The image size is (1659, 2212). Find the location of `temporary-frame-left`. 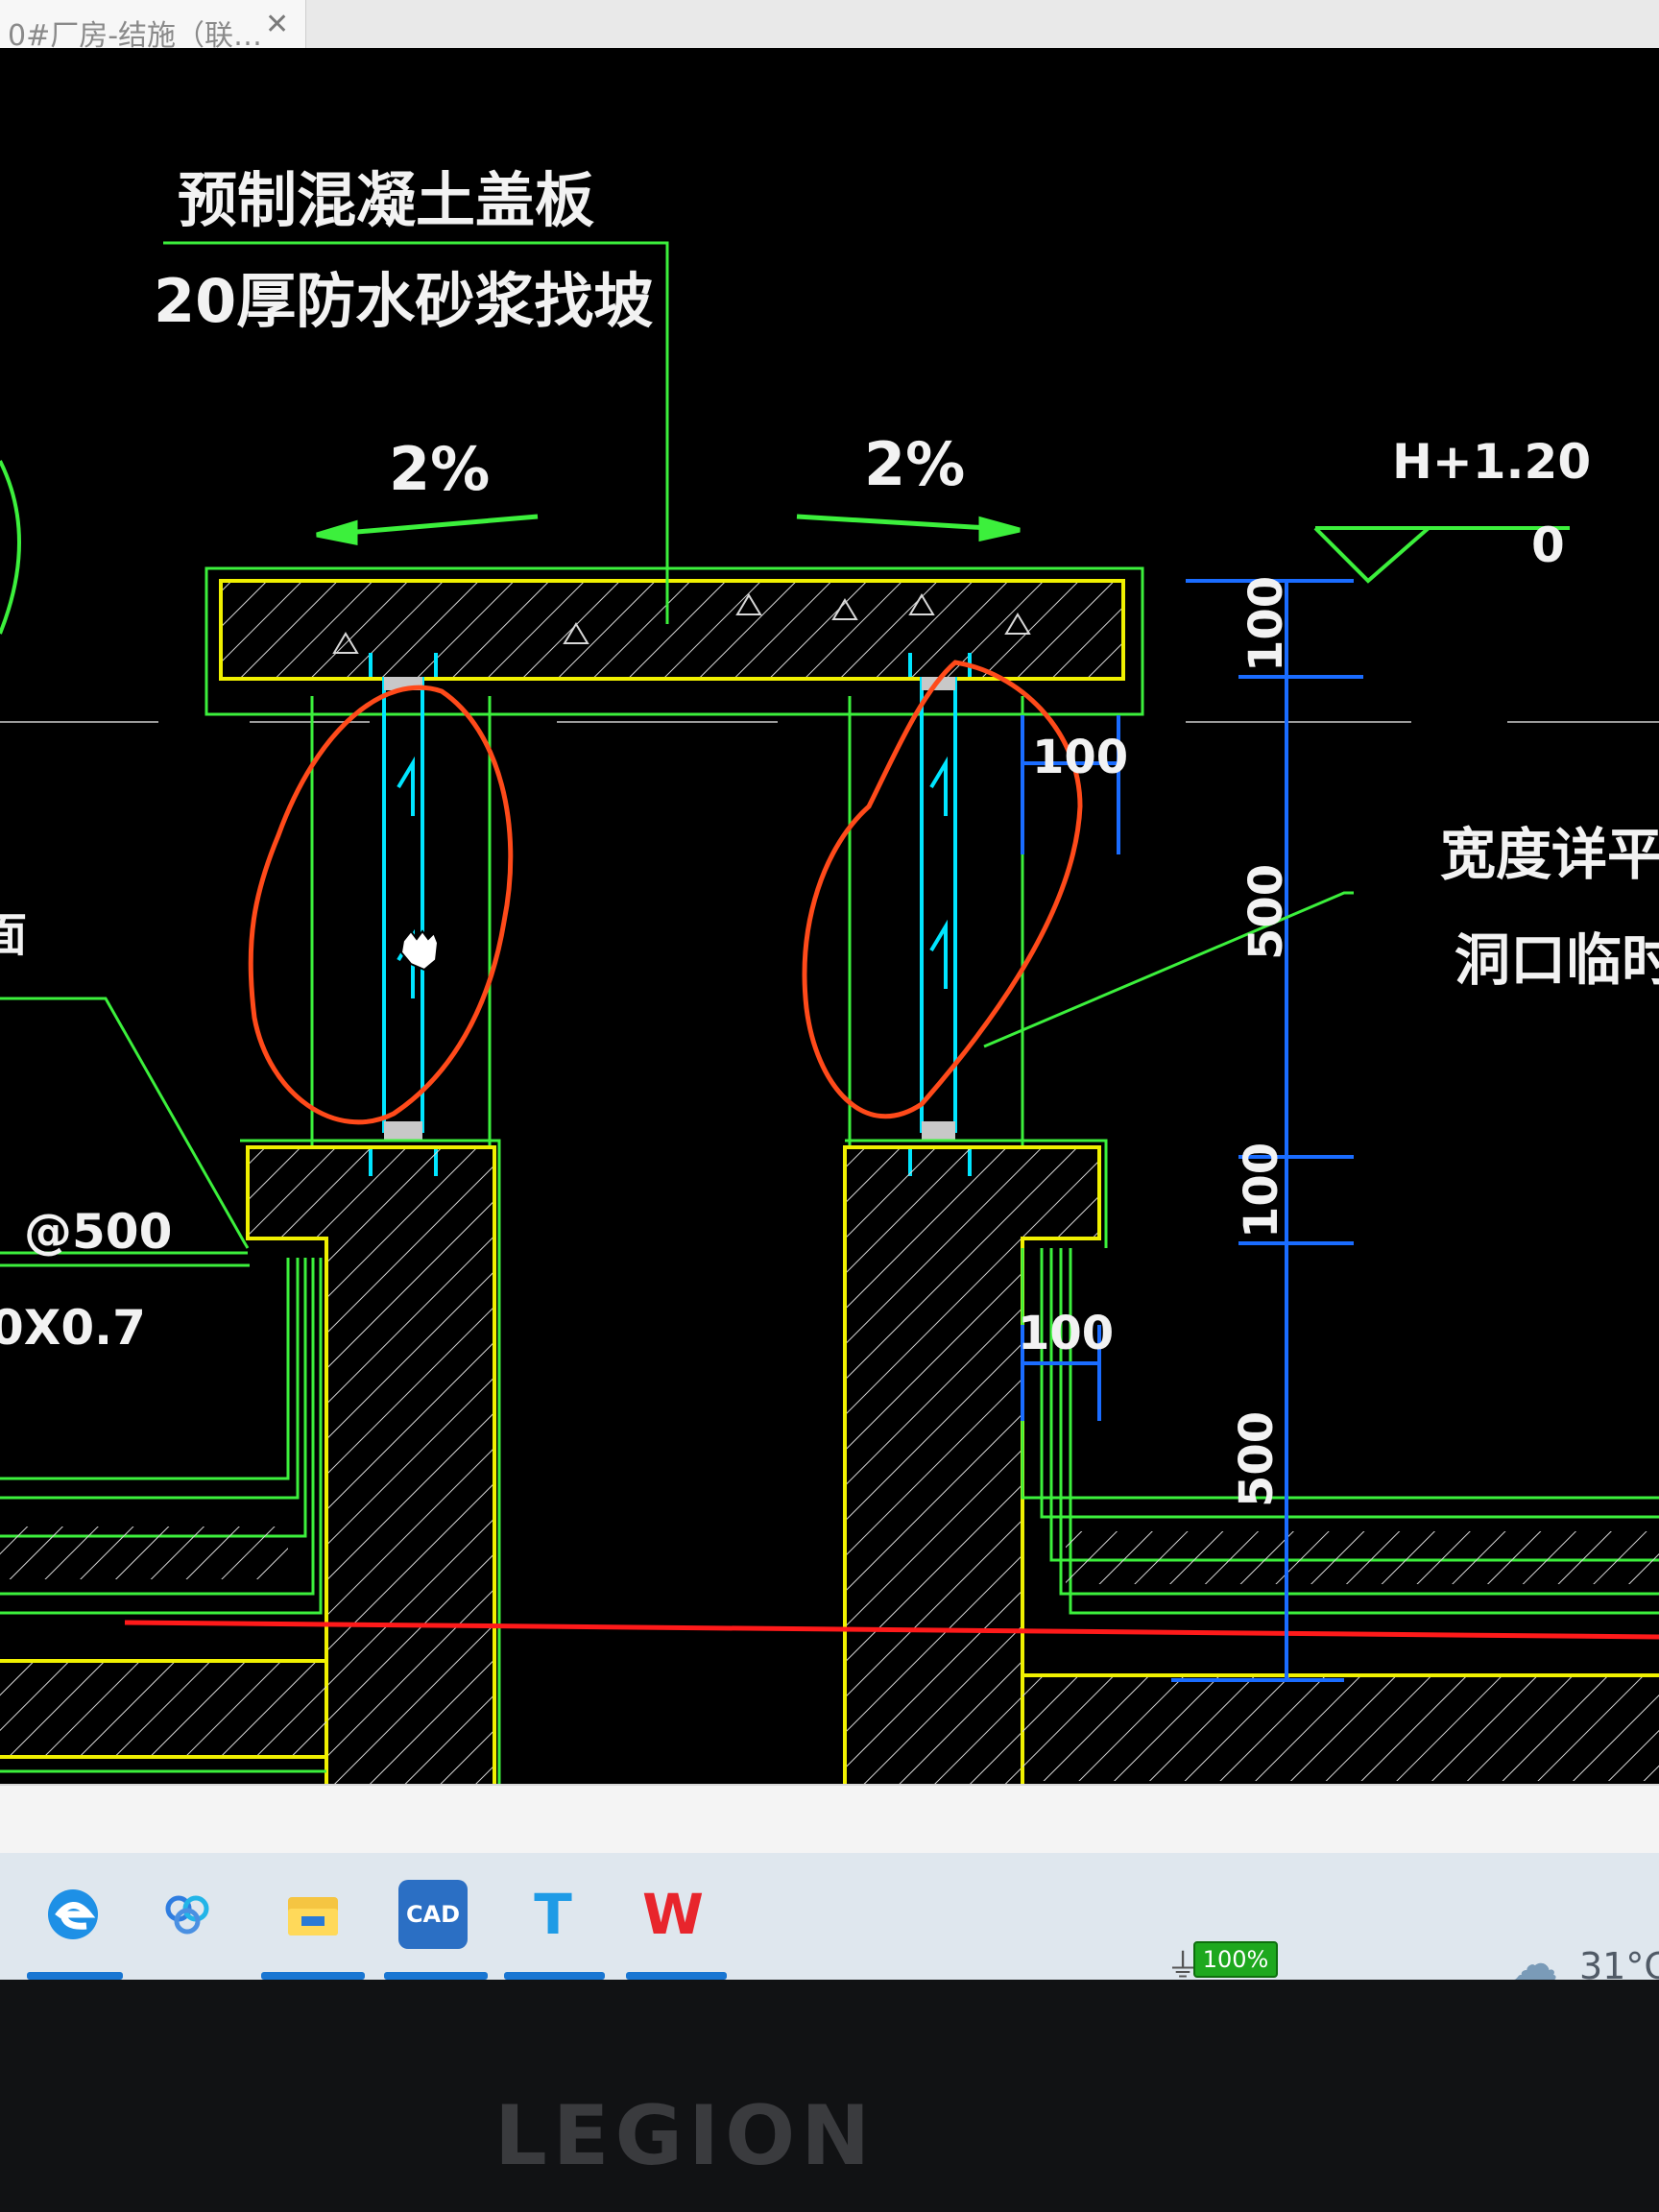

temporary-frame-left is located at coordinates (403, 914).